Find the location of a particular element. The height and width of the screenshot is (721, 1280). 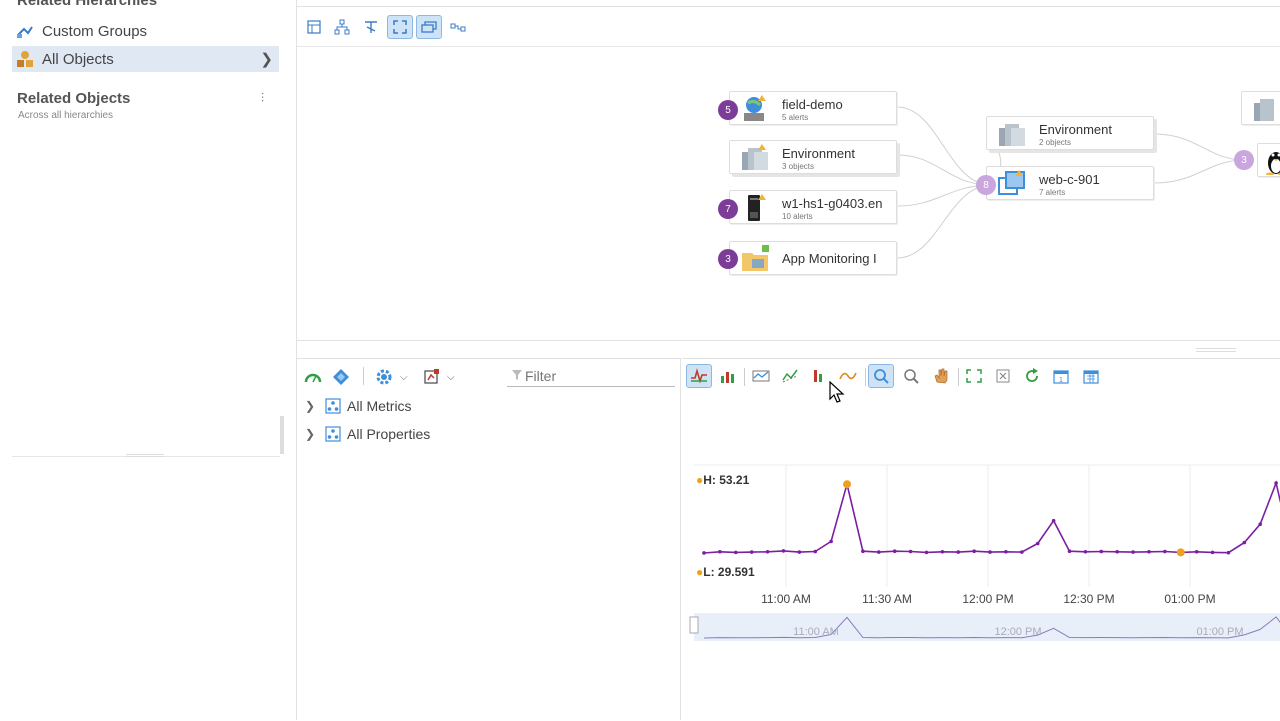

series-line is located at coordinates (992, 518).